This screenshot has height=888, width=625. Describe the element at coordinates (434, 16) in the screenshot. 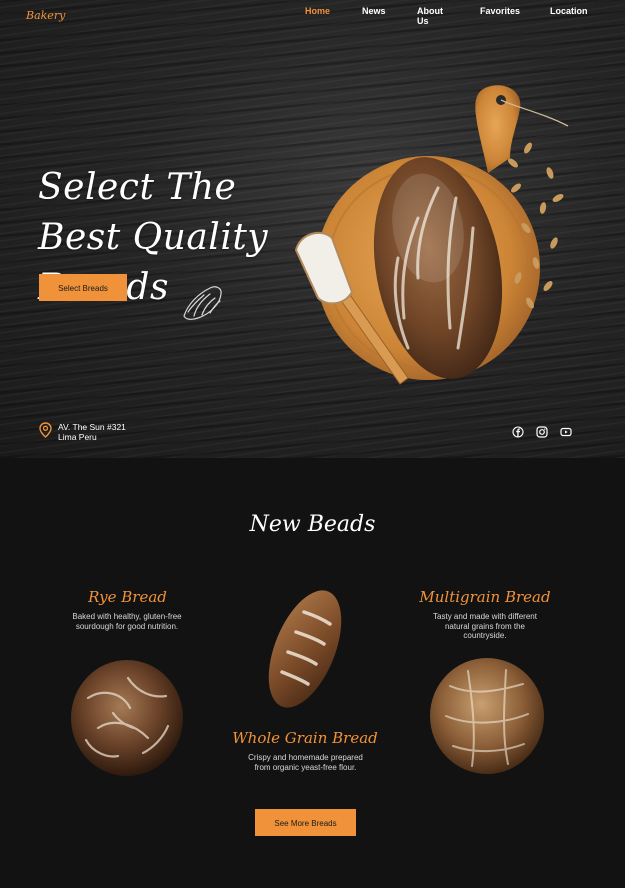

I see `nav-about-us: About Us` at that location.